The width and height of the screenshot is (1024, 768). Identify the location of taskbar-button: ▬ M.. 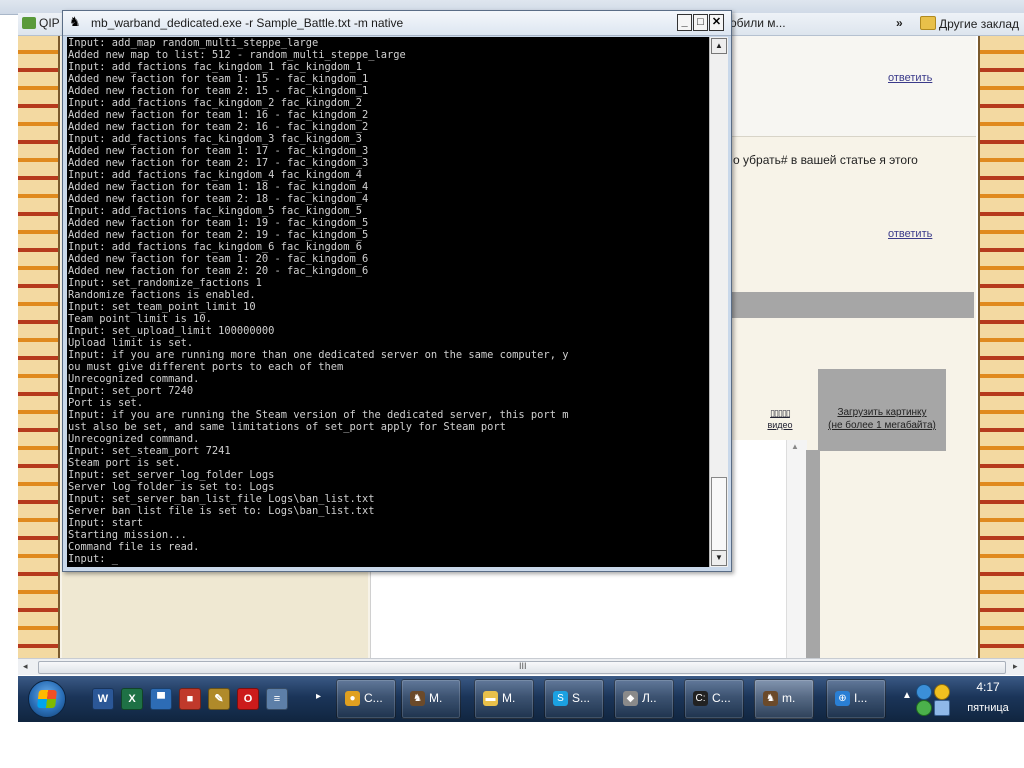
(504, 699).